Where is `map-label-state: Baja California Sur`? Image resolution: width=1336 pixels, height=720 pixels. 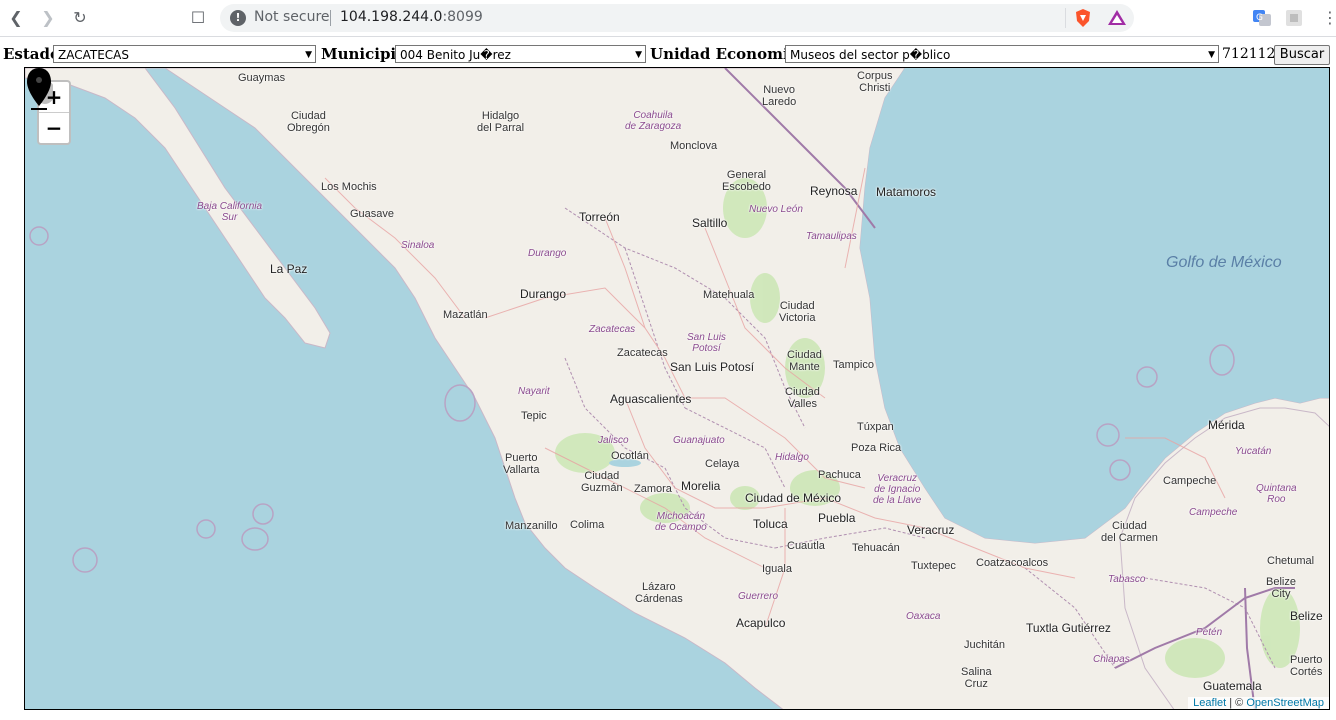 map-label-state: Baja California Sur is located at coordinates (230, 212).